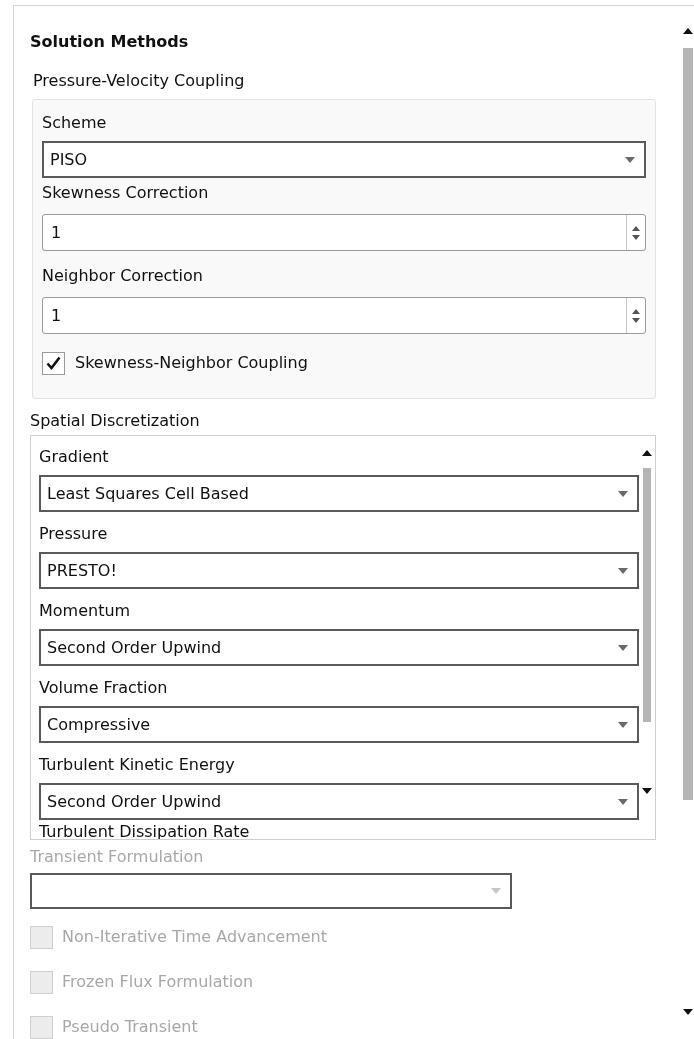 This screenshot has width=694, height=1039. Describe the element at coordinates (271, 890) in the screenshot. I see `dropdown` at that location.